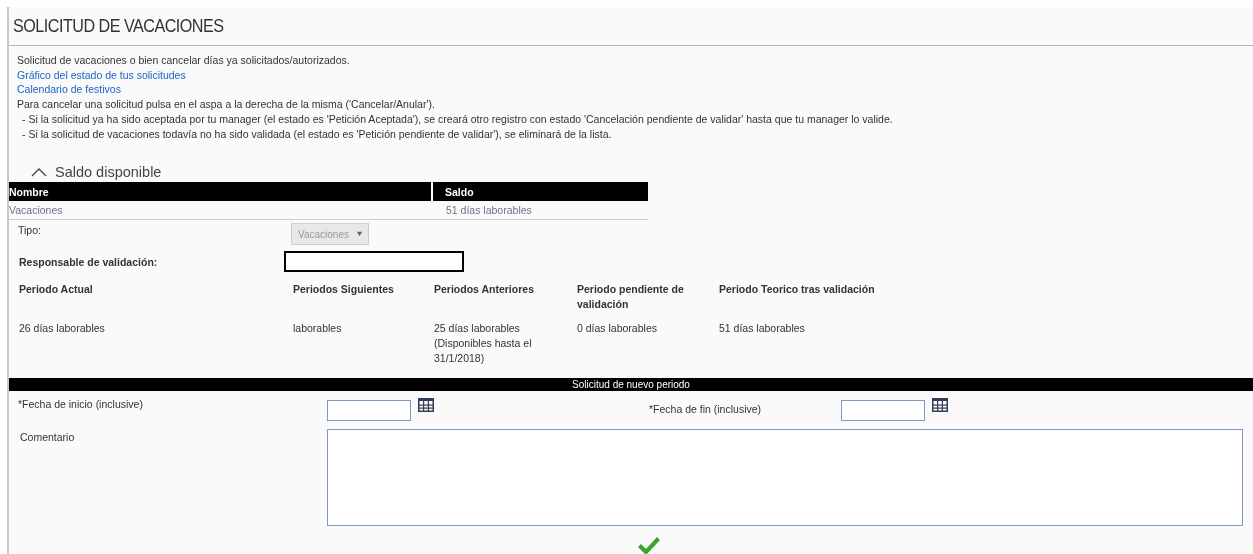 The width and height of the screenshot is (1253, 554). What do you see at coordinates (226, 104) in the screenshot?
I see `instructions-text: Para cancelar una solicitud pulsa en el aspa a la derecha de la misma ('Cancelar/Anular').` at bounding box center [226, 104].